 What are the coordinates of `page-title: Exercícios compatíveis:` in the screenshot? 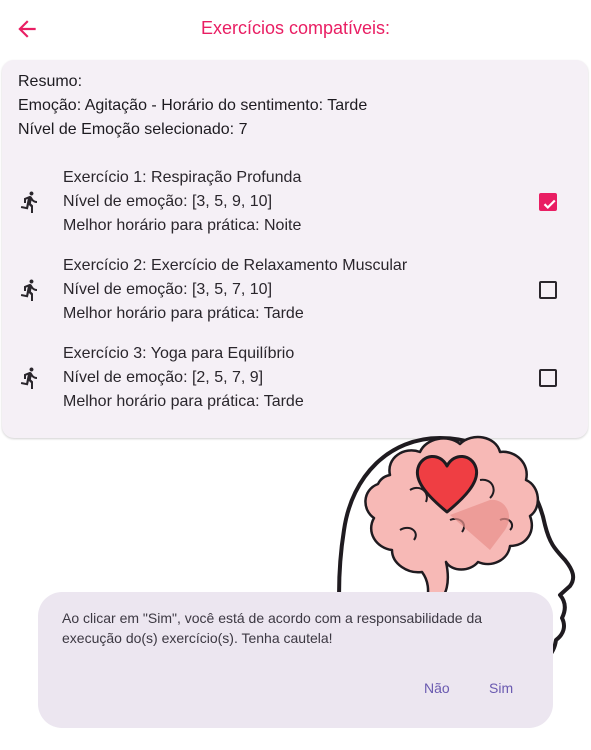 It's located at (295, 28).